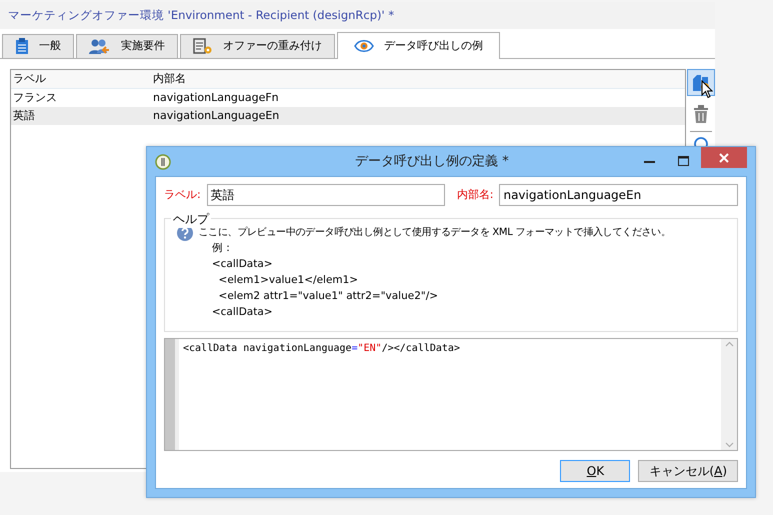 This screenshot has width=773, height=515. I want to click on cancel-button: キャンセル(A), so click(688, 471).